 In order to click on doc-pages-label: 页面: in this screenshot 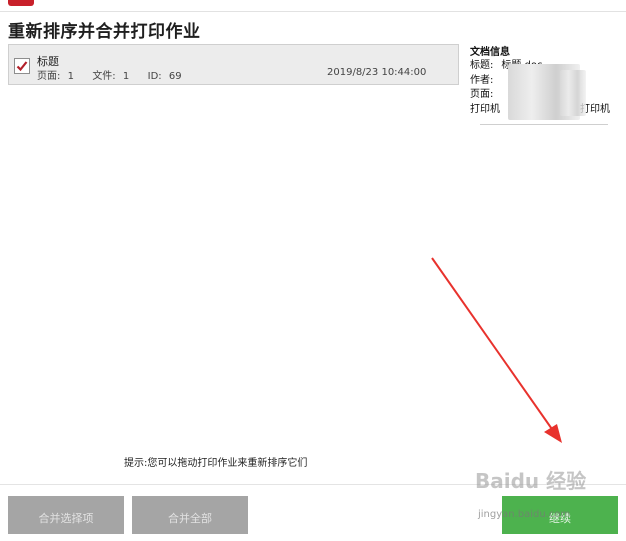, I will do `click(482, 94)`.